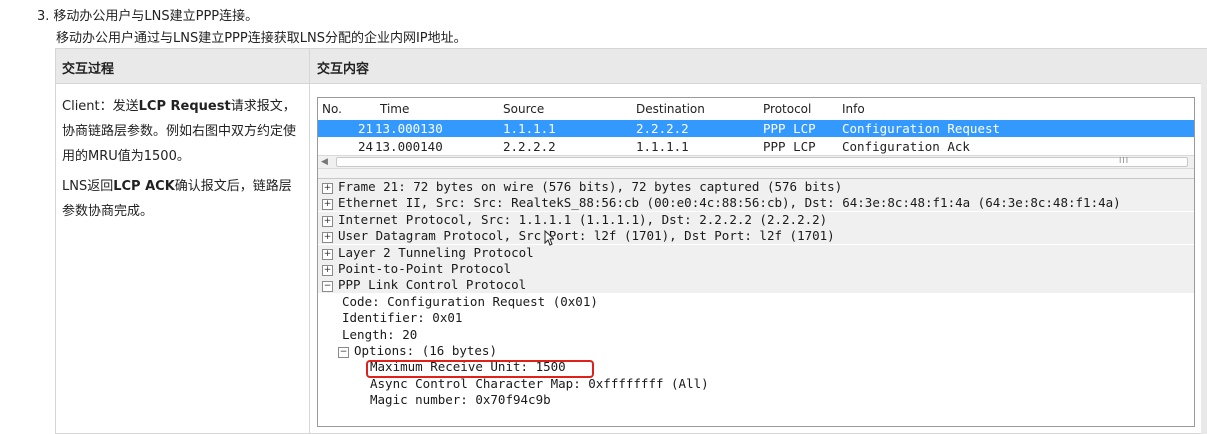  What do you see at coordinates (88, 69) in the screenshot?
I see `header-process: 交互过程` at bounding box center [88, 69].